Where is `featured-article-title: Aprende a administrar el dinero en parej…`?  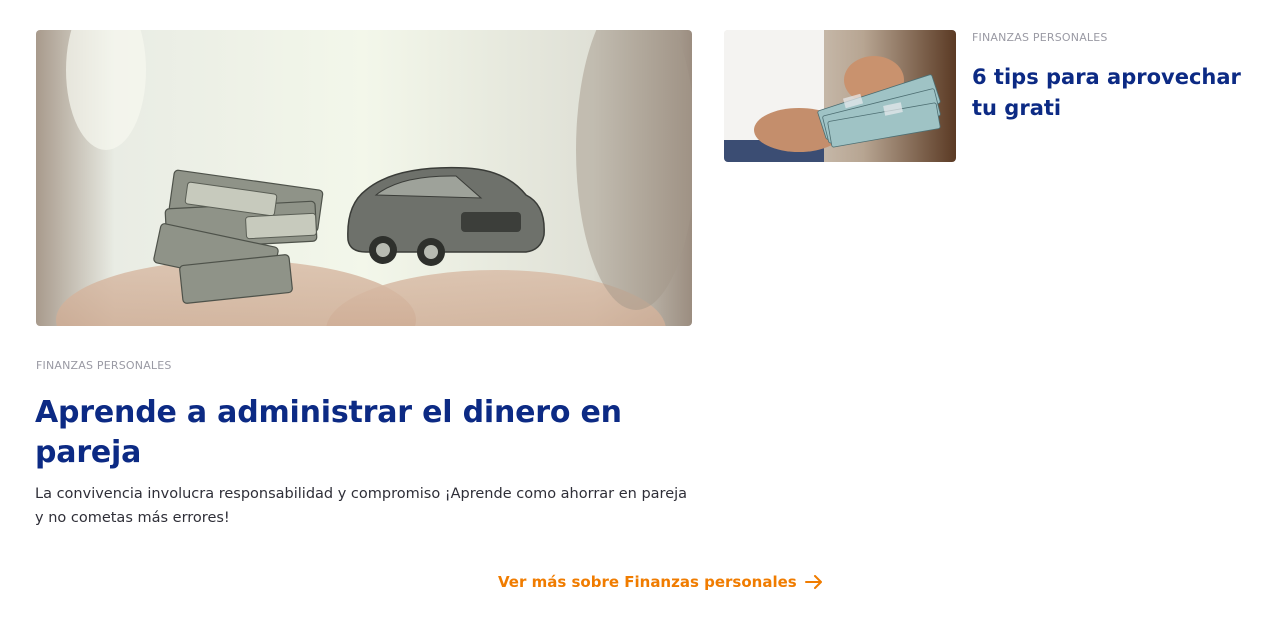
featured-article-title: Aprende a administrar el dinero en parej… is located at coordinates (365, 433).